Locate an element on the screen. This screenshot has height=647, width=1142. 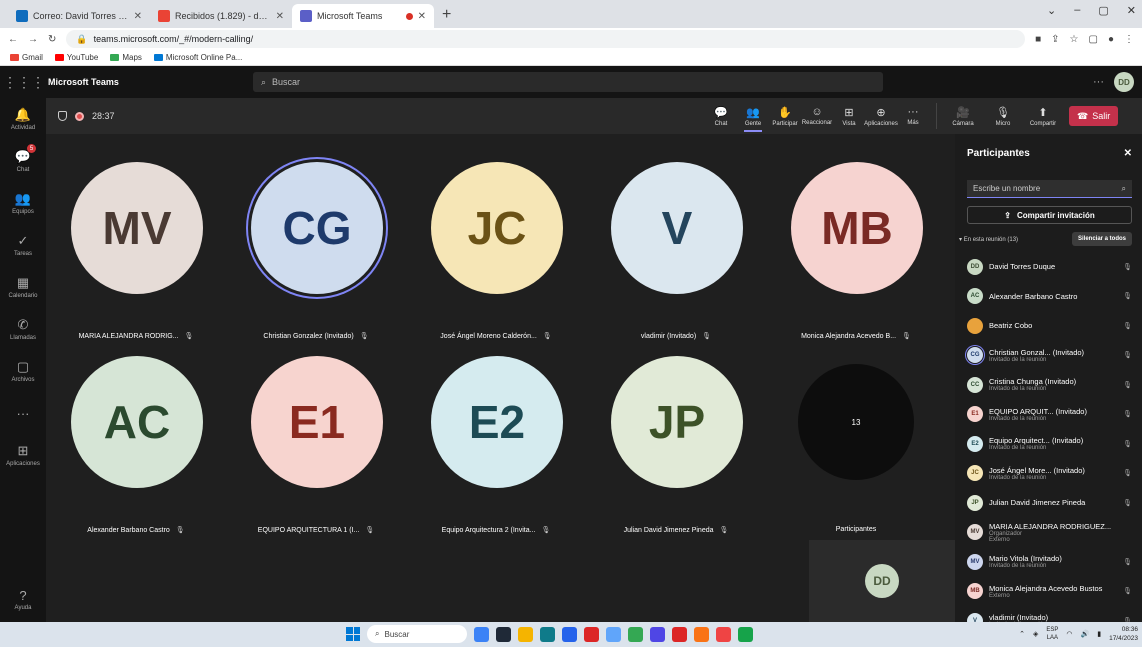
reload-icon: ↻ is located at coordinates (52, 39).